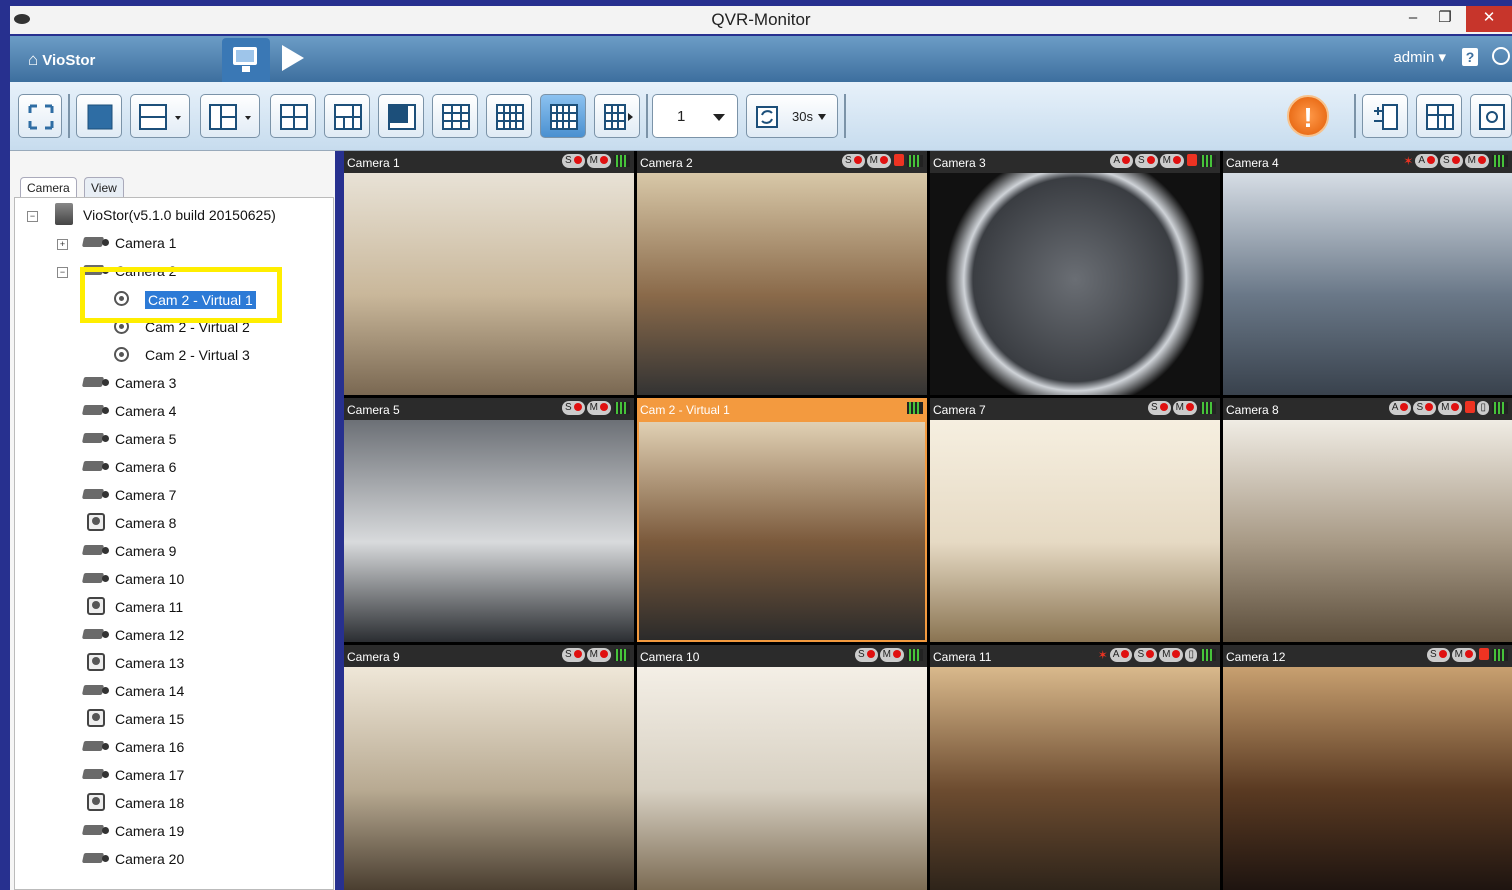 This screenshot has width=1512, height=890. Describe the element at coordinates (1308, 116) in the screenshot. I see `alert-icon: !` at that location.